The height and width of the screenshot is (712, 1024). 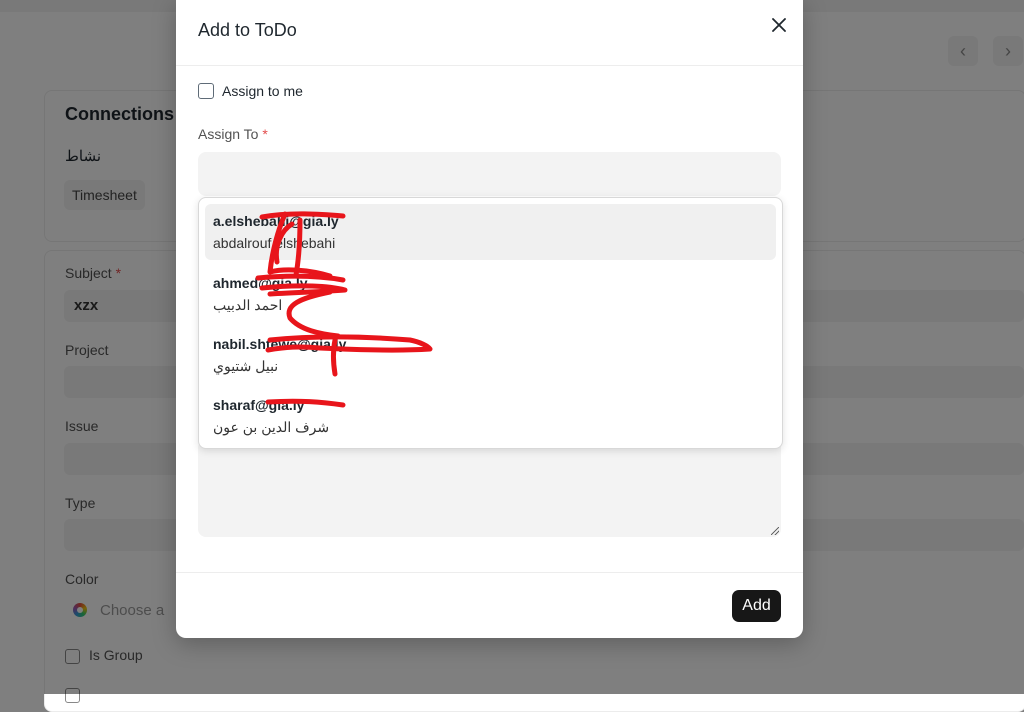 I want to click on assign-to-input, so click(x=489, y=174).